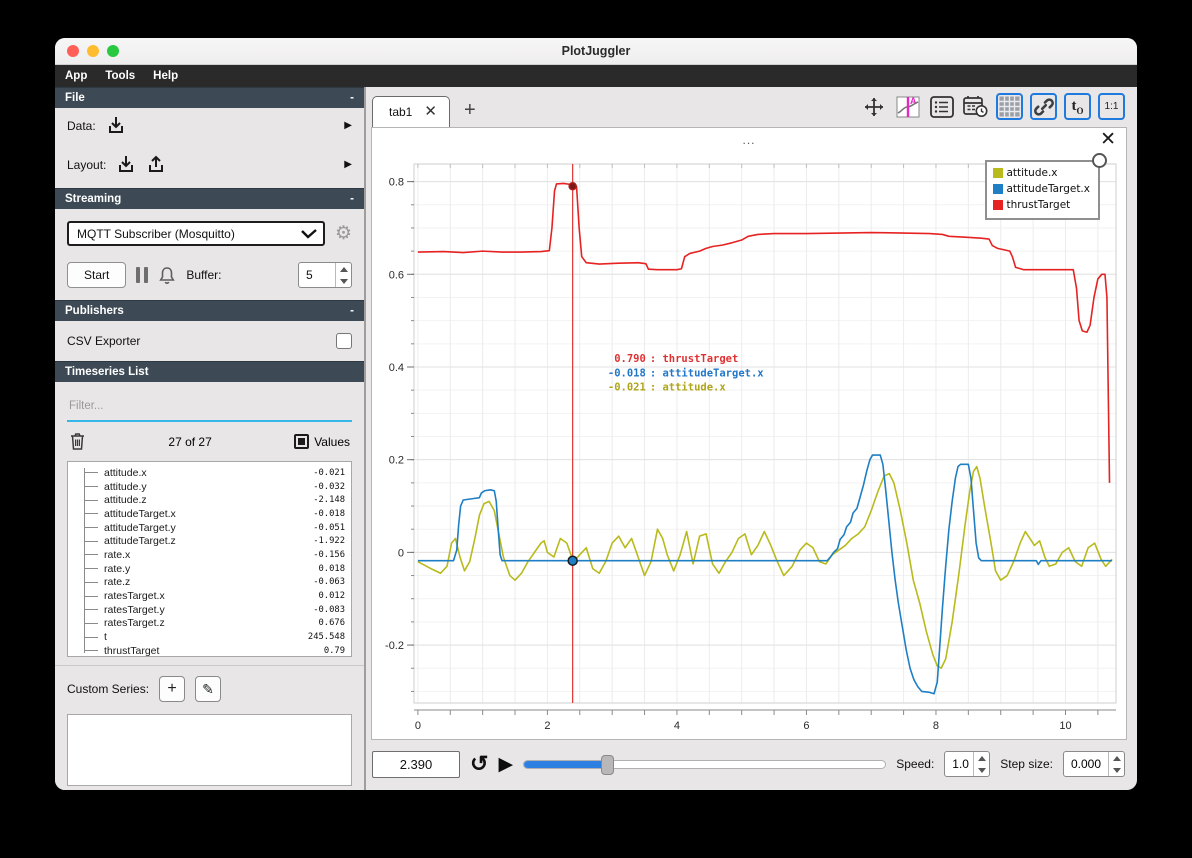 This screenshot has height=858, width=1192. What do you see at coordinates (1108, 139) in the screenshot?
I see `plot-close-icon: ✕` at bounding box center [1108, 139].